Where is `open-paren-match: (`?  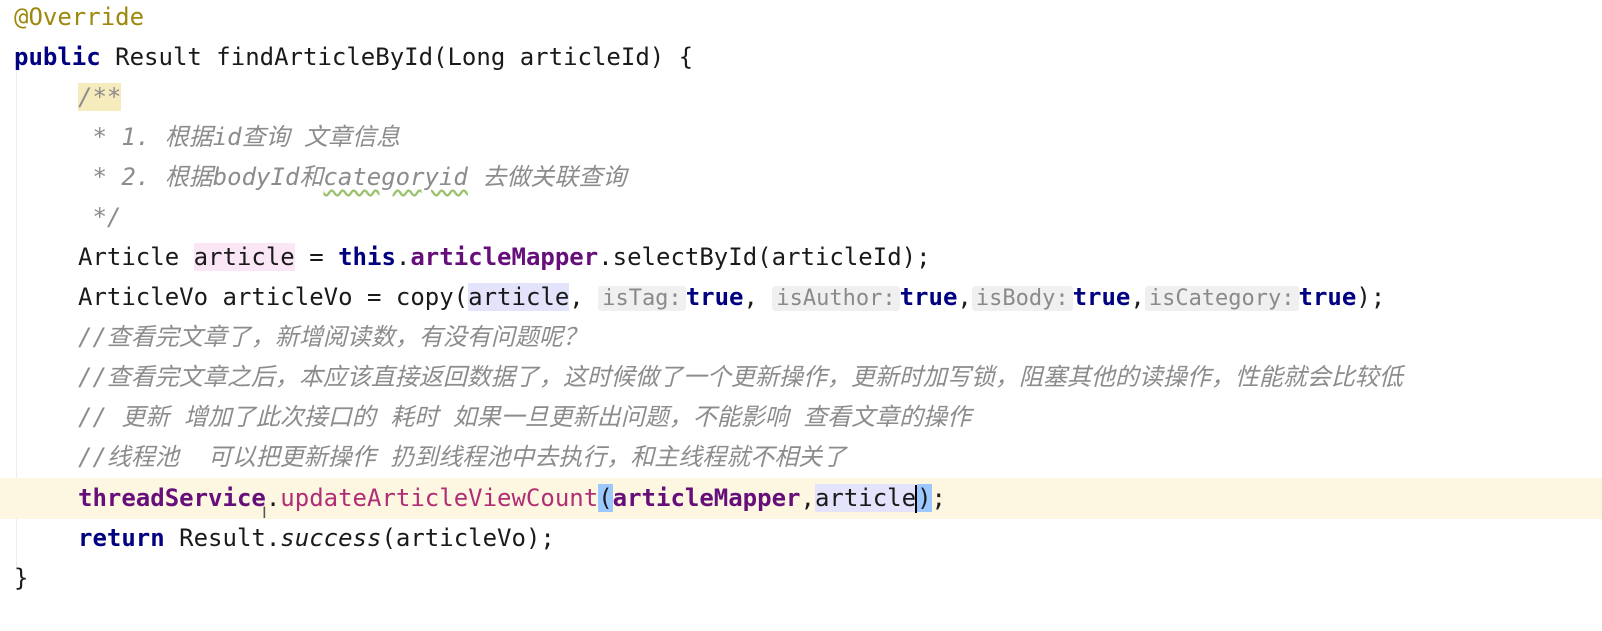
open-paren-match: ( is located at coordinates (605, 498).